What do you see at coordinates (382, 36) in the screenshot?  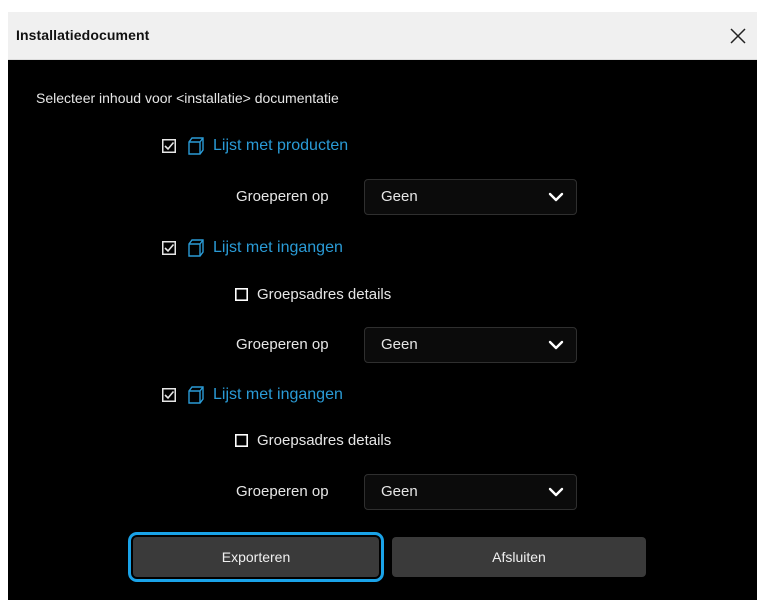 I see `title-bar: Installatiedocument` at bounding box center [382, 36].